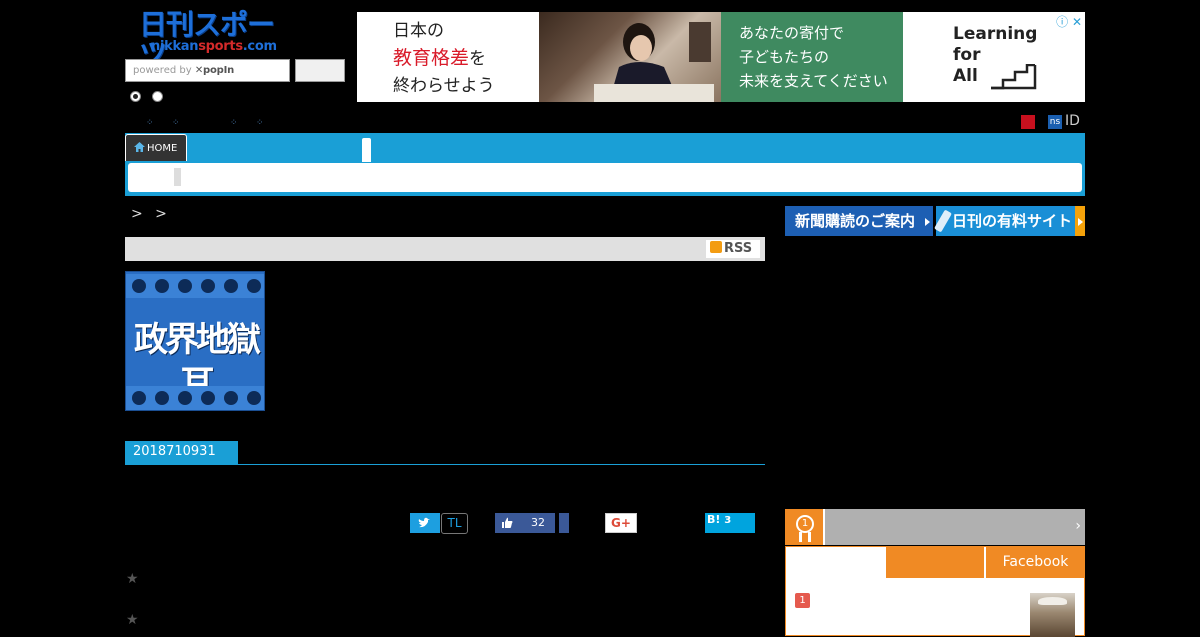  What do you see at coordinates (195, 341) in the screenshot?
I see `column-thumbnail: 政界地獄耳` at bounding box center [195, 341].